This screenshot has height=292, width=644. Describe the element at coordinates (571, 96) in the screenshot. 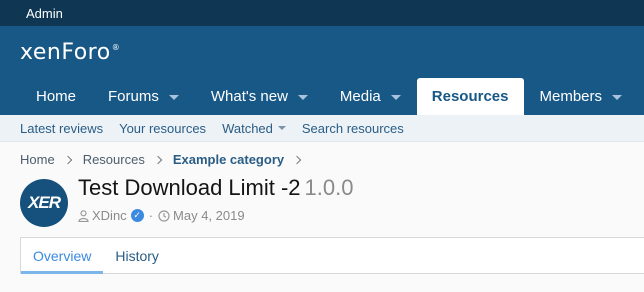

I see `nav-tab-label: Members` at that location.